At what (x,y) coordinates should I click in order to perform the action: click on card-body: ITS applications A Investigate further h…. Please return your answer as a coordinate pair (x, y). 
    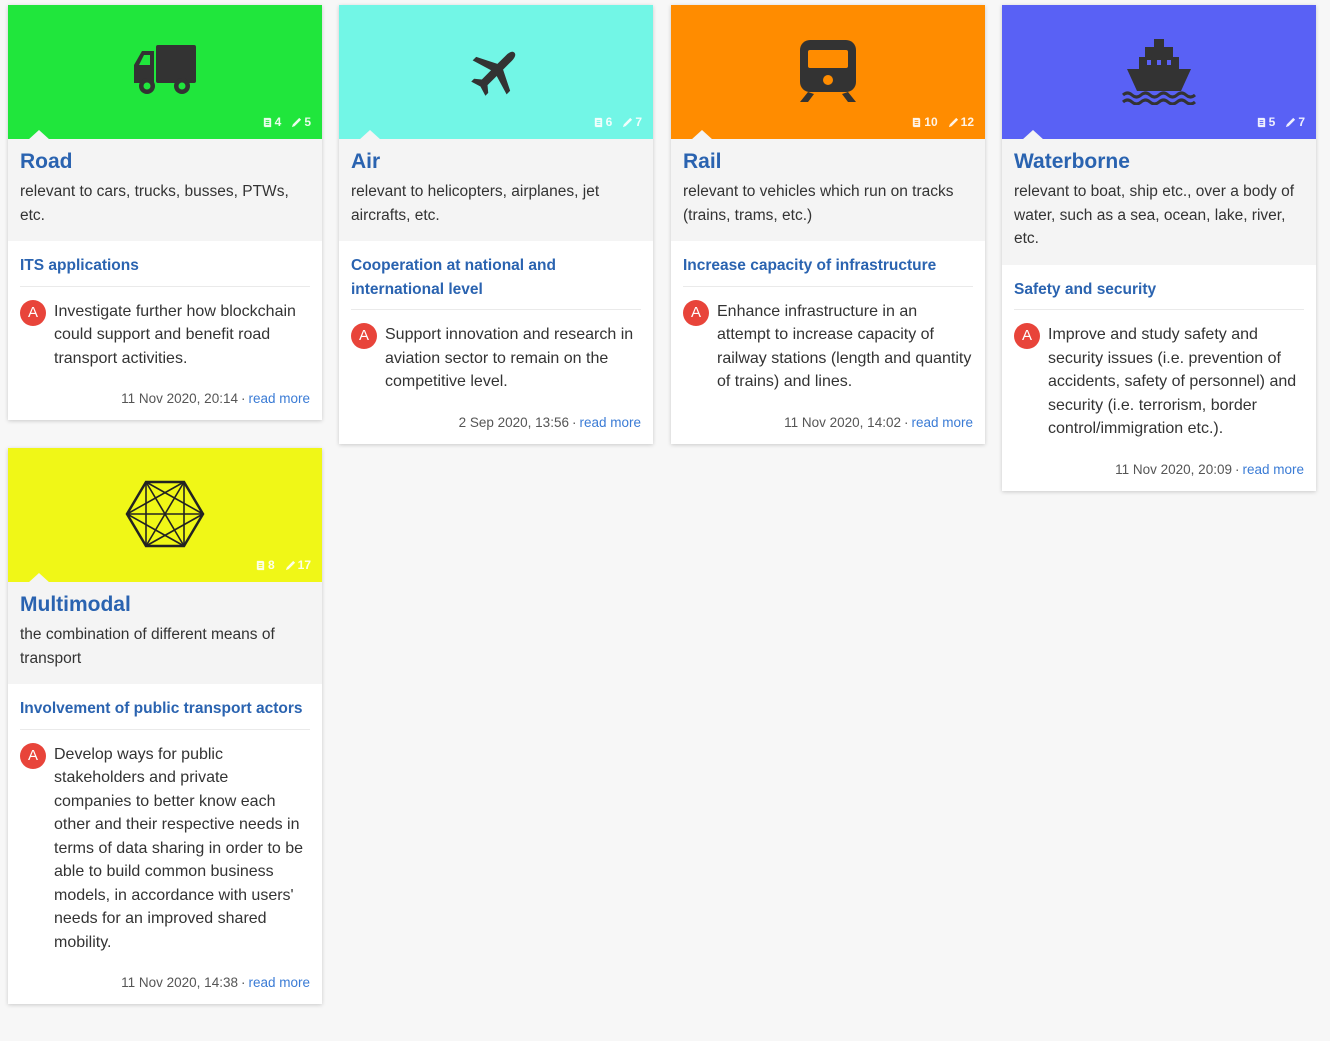
    Looking at the image, I should click on (165, 330).